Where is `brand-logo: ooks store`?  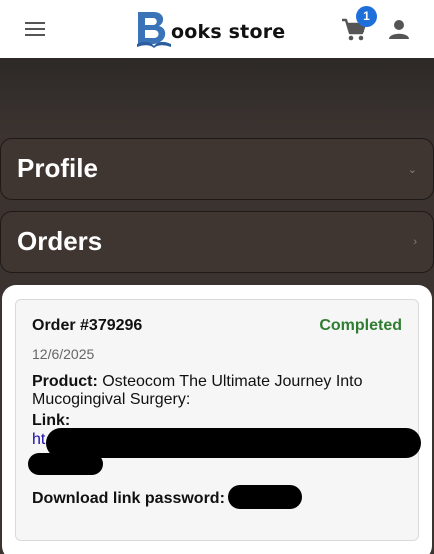
brand-logo: ooks store is located at coordinates (210, 29).